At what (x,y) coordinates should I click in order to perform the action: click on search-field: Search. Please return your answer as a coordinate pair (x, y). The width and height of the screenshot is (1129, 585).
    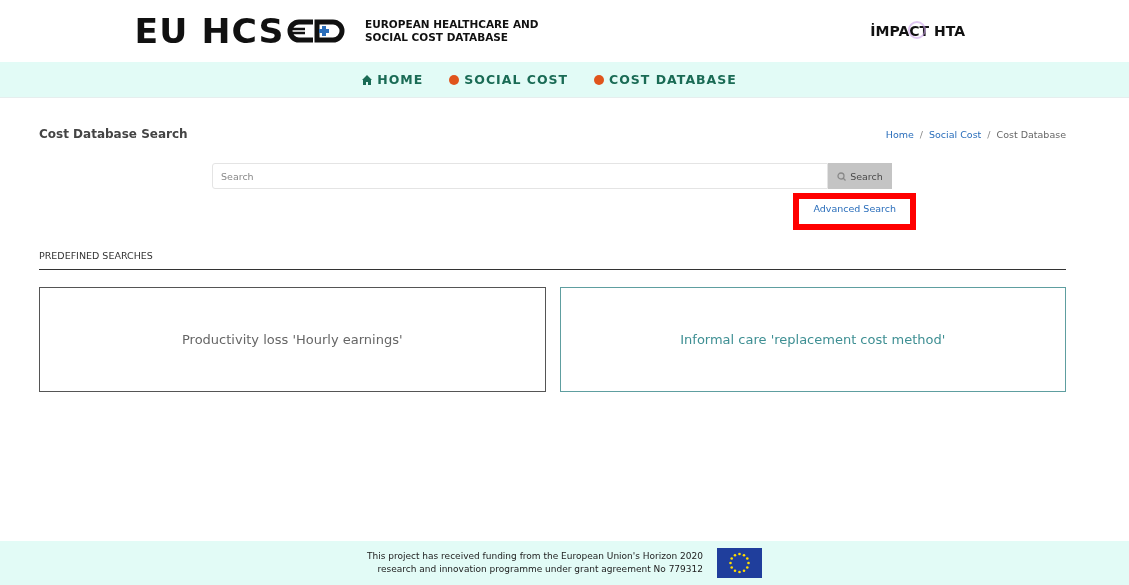
    Looking at the image, I should click on (520, 176).